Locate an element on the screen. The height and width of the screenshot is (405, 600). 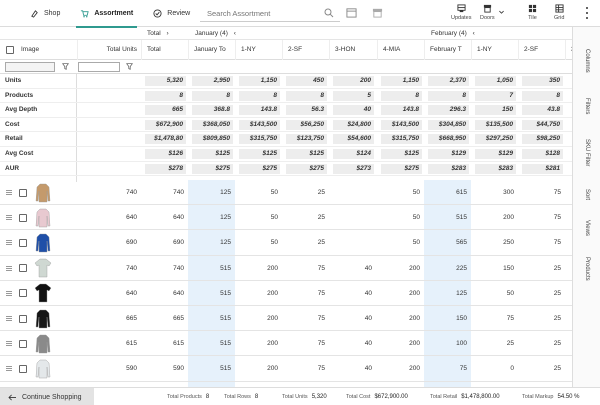
unit-cell: 300 is located at coordinates (494, 192).